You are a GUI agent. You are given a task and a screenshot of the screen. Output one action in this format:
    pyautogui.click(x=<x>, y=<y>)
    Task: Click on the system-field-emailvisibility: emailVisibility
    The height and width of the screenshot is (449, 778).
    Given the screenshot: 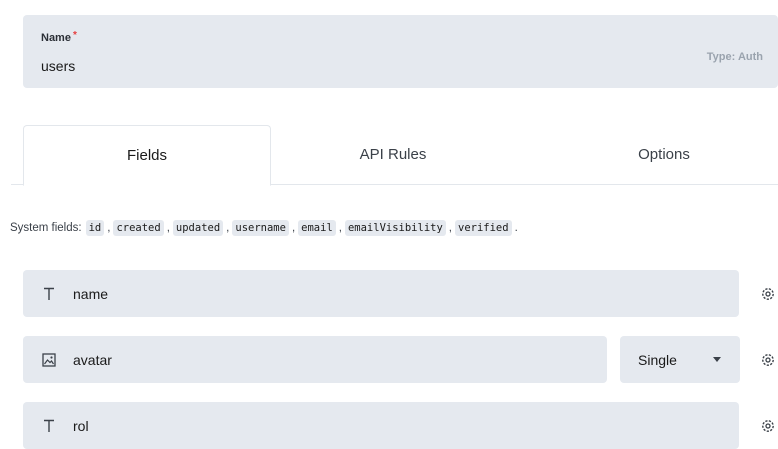 What is the action you would take?
    pyautogui.click(x=395, y=228)
    